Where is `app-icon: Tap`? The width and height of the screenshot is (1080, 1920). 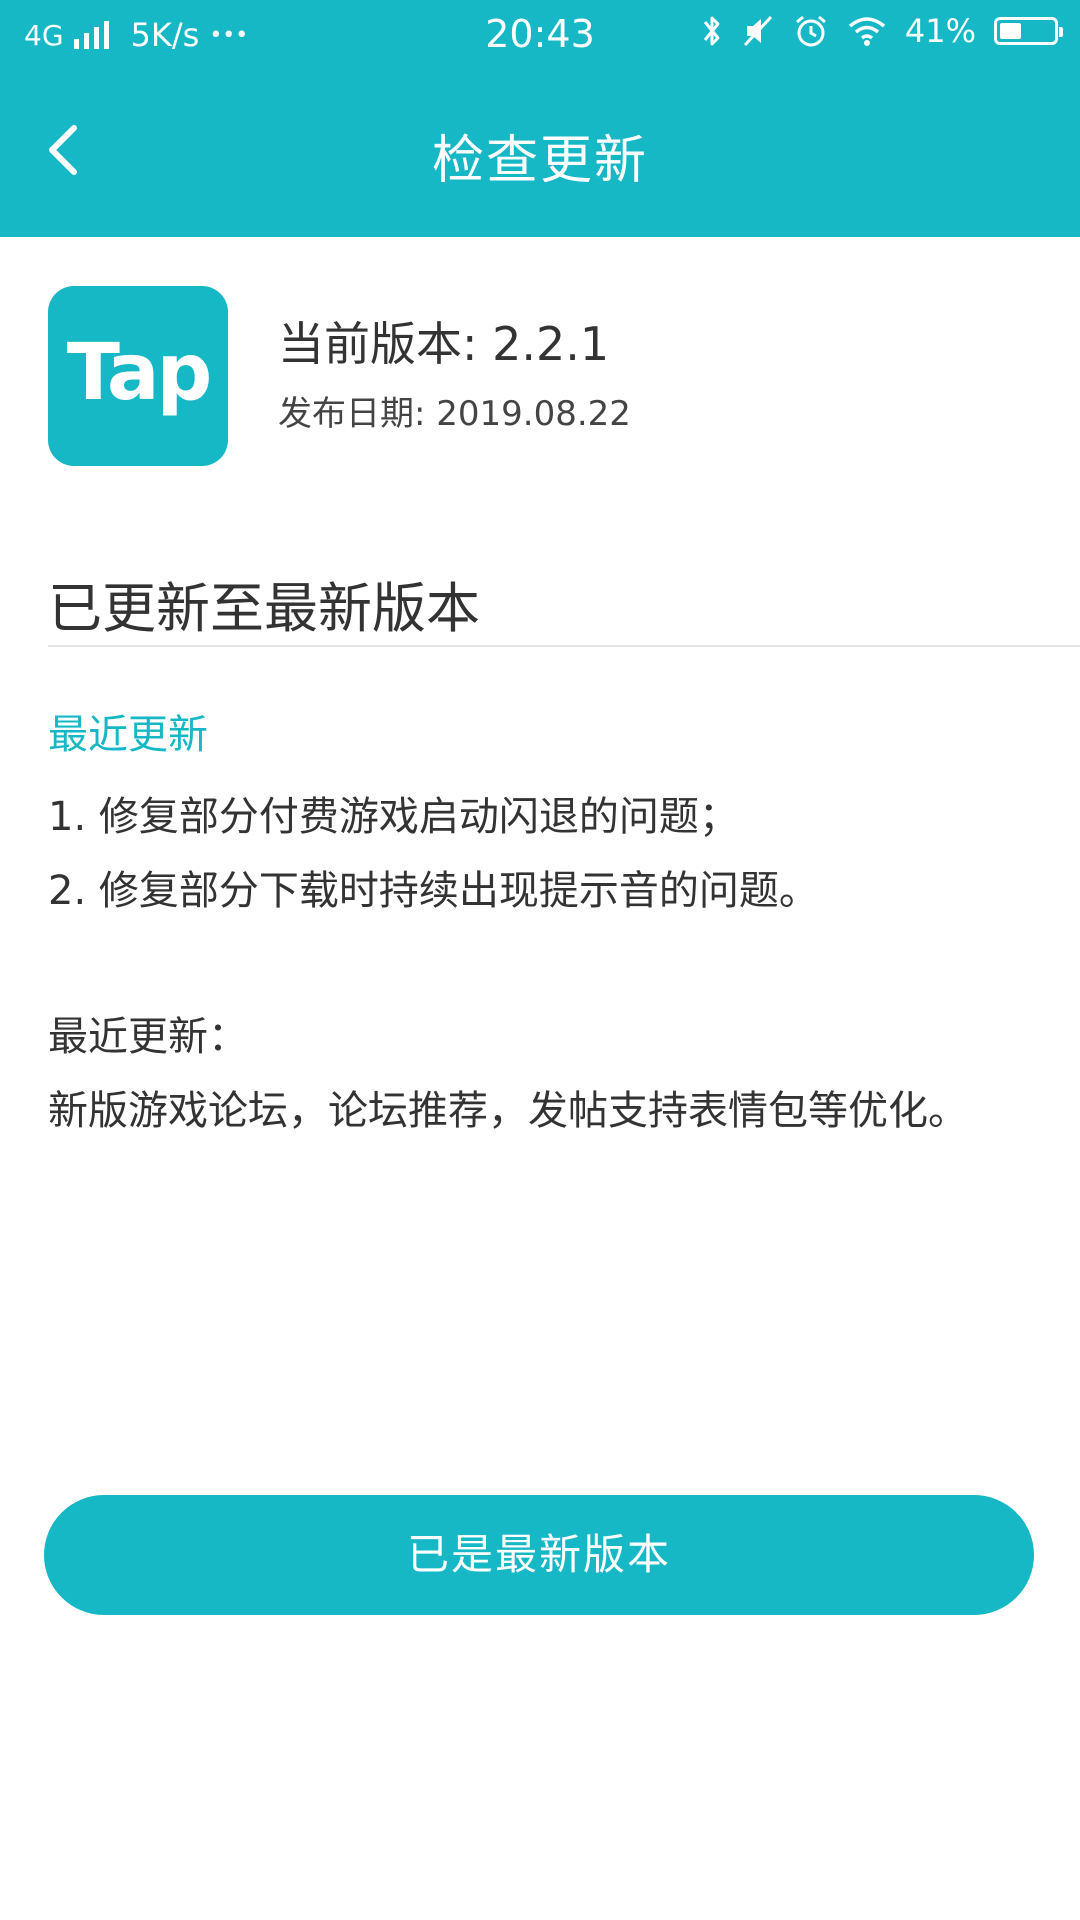
app-icon: Tap is located at coordinates (138, 376).